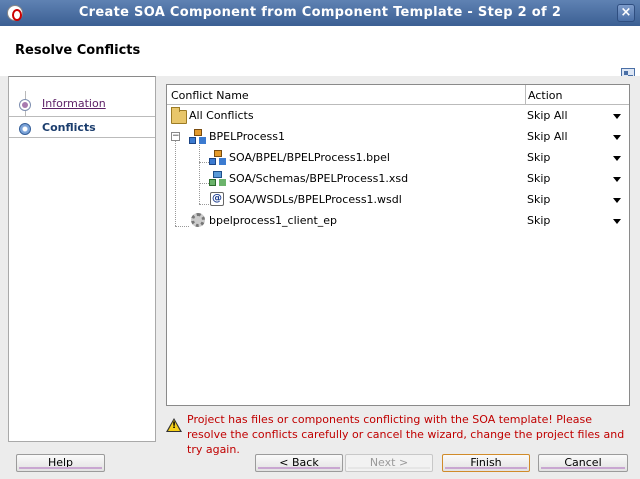 This screenshot has width=640, height=479. Describe the element at coordinates (583, 463) in the screenshot. I see `cancel-button: Cancel` at that location.